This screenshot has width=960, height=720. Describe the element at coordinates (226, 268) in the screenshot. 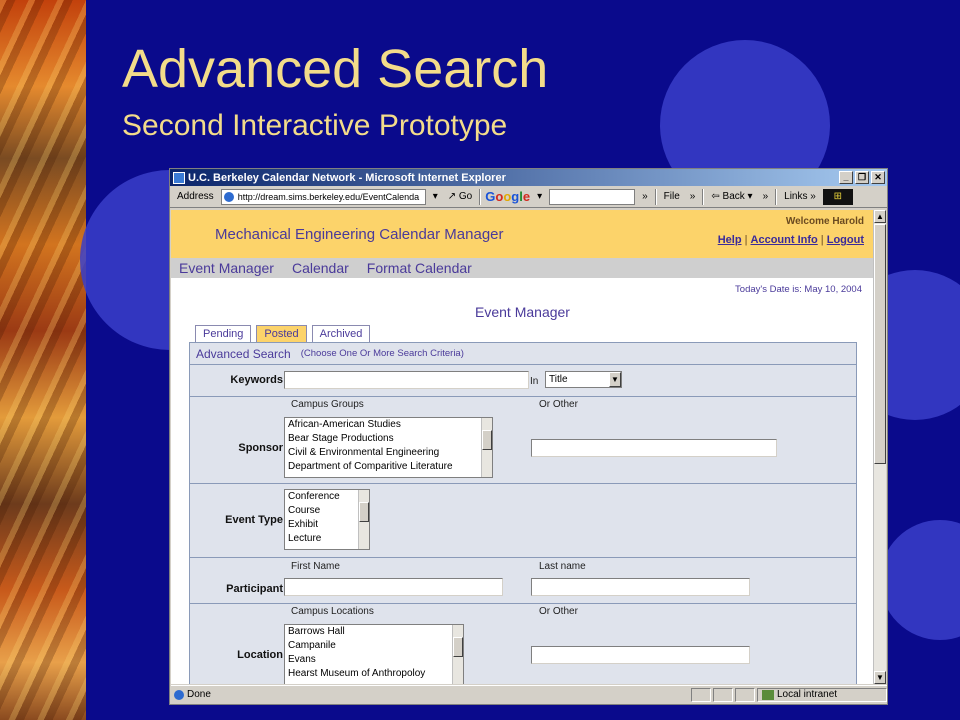

I see `nav-event-manager: Event Manager` at that location.